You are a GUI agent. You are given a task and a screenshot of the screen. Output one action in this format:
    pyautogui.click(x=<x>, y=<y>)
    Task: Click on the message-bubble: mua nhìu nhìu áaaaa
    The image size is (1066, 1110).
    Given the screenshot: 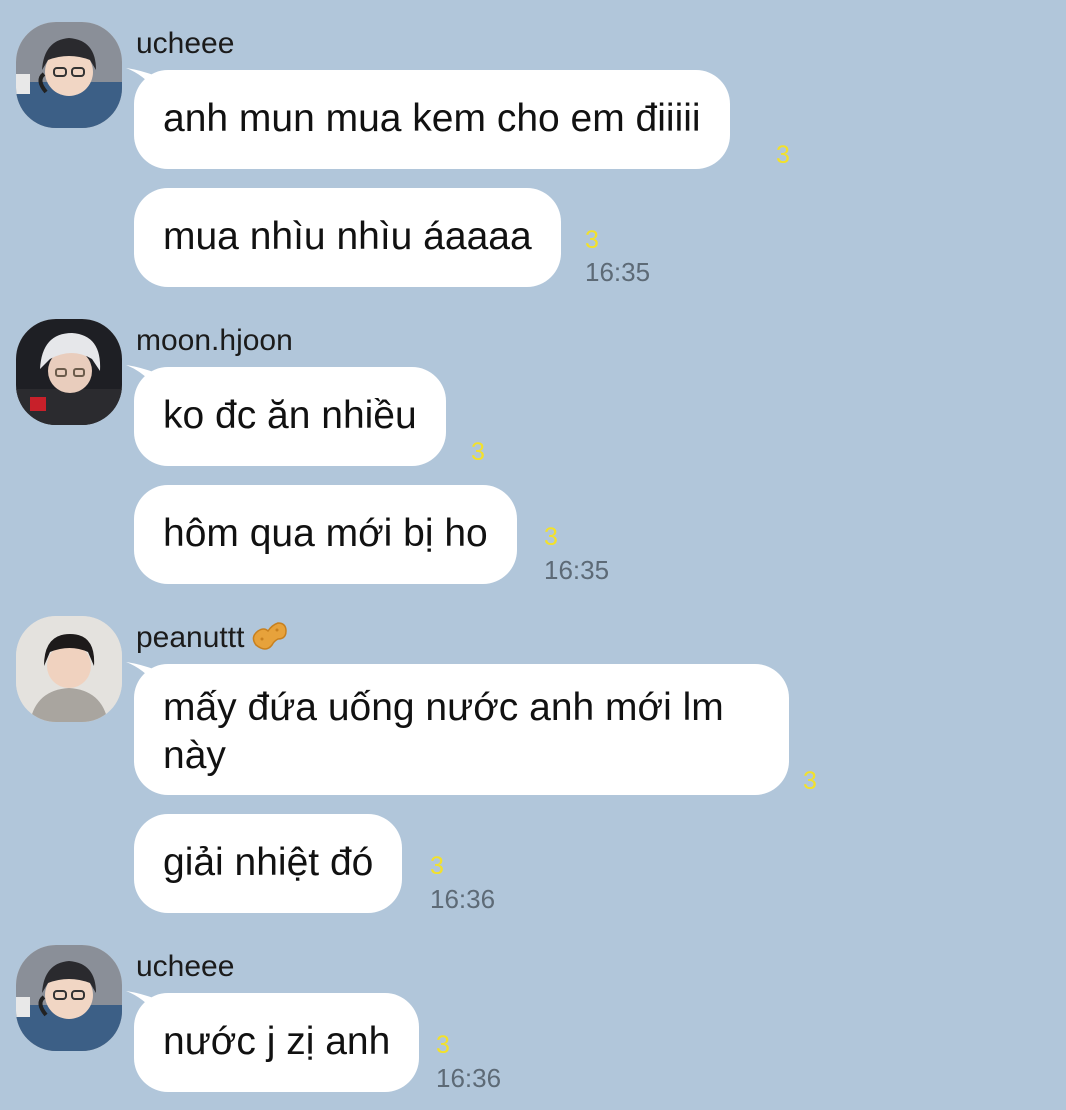 What is the action you would take?
    pyautogui.click(x=347, y=237)
    